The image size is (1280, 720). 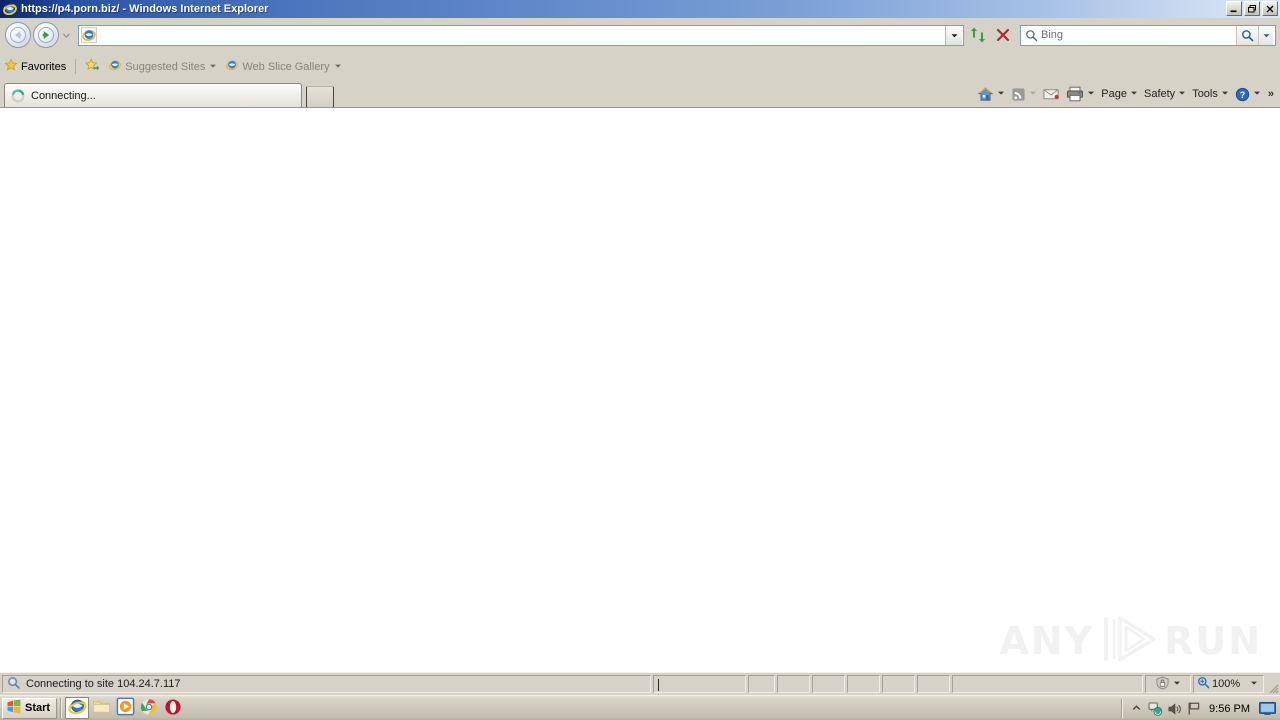 I want to click on taskbar-media-player-button, so click(x=125, y=708).